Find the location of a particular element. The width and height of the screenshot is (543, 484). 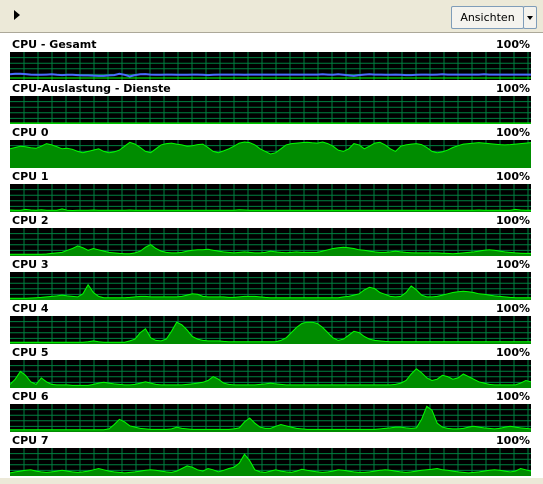

graph-title: CPU 1 is located at coordinates (30, 176).